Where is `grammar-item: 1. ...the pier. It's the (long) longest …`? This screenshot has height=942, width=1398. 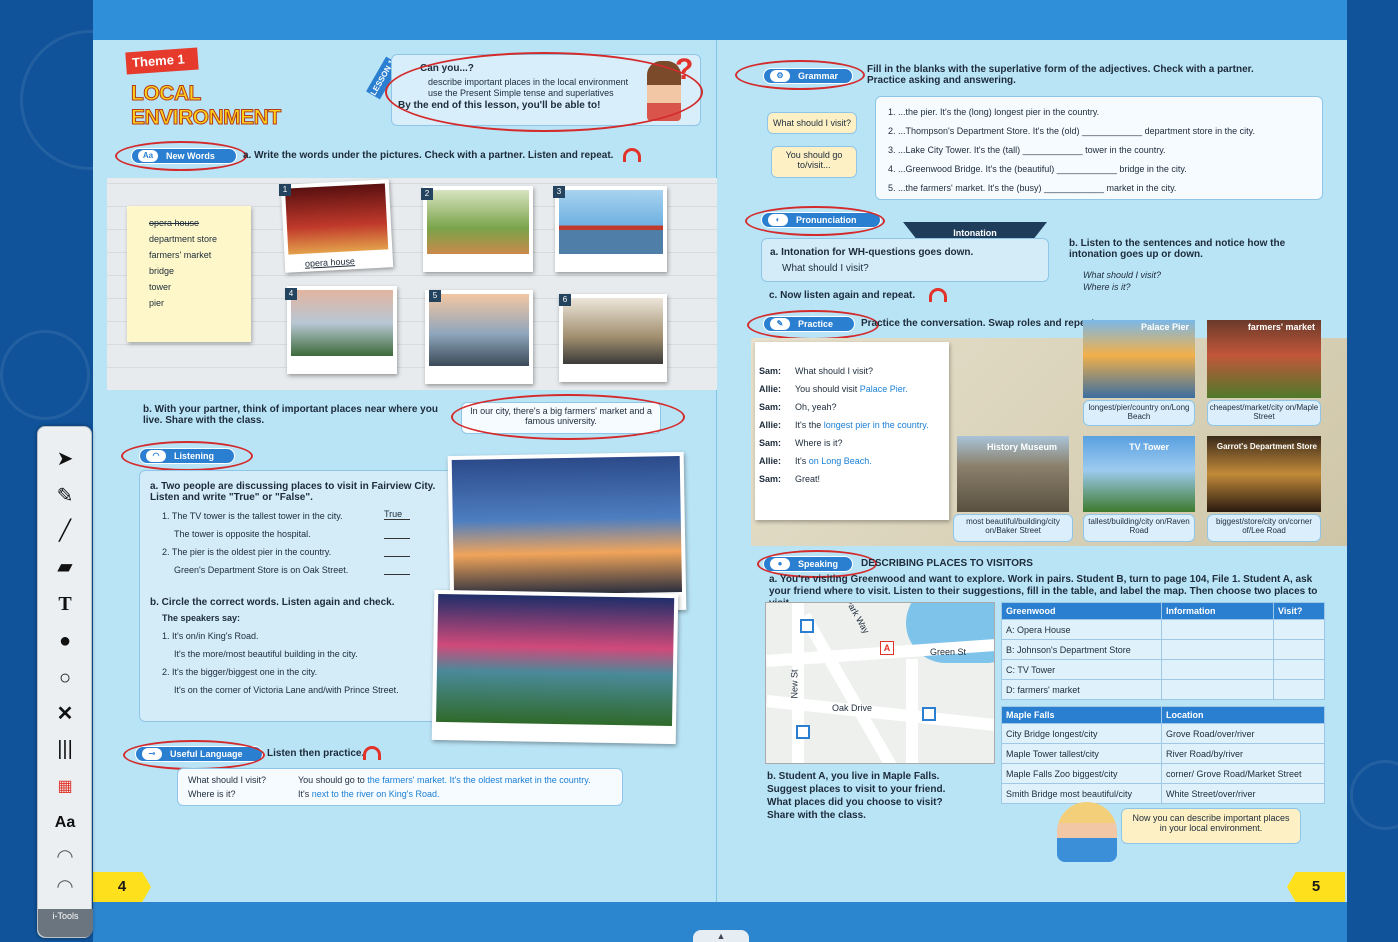
grammar-item: 1. ...the pier. It's the (long) longest … is located at coordinates (993, 112).